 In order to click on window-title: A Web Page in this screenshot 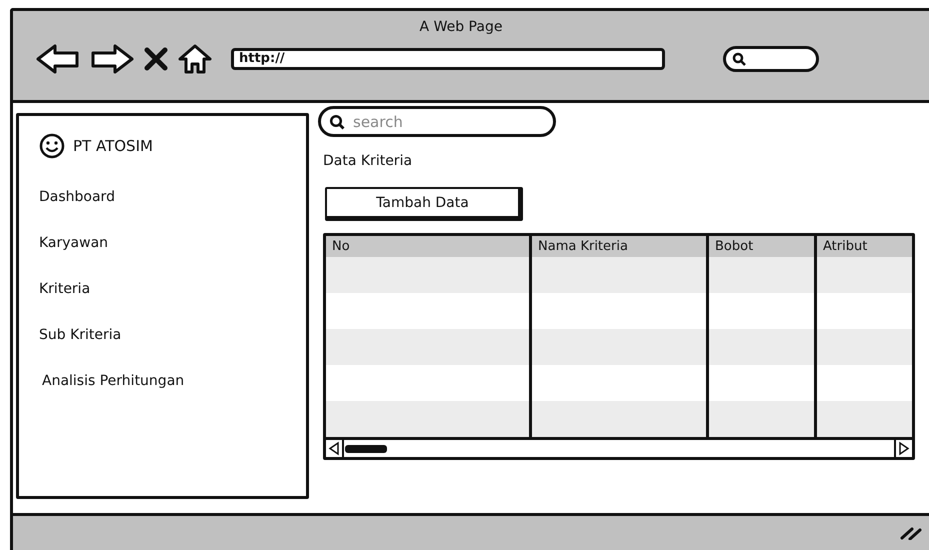, I will do `click(461, 27)`.